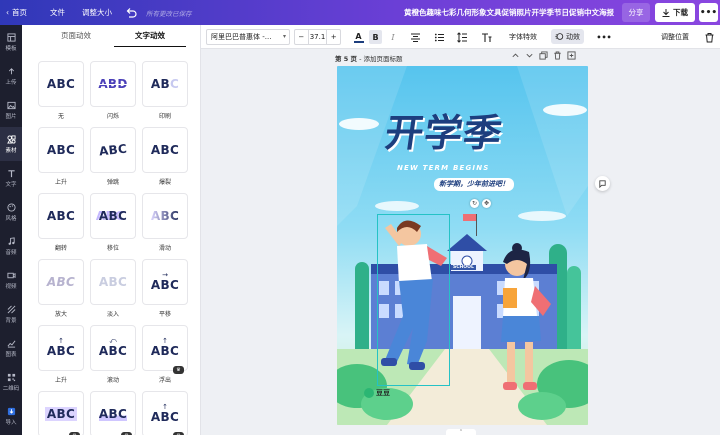 The height and width of the screenshot is (435, 720). Describe the element at coordinates (480, 203) in the screenshot. I see `element-handles: ↻ ✥` at that location.